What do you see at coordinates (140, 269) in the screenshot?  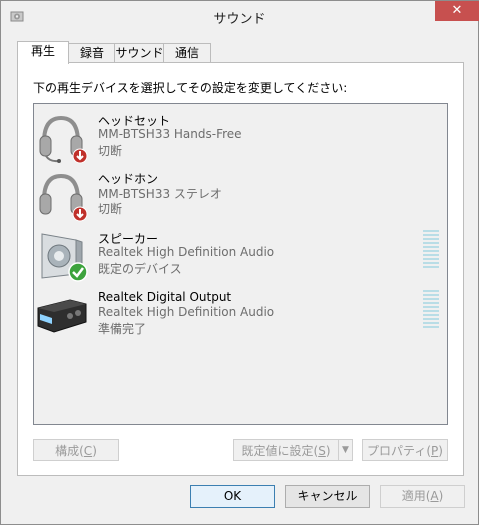 I see `device-status: 既定のデバイス` at bounding box center [140, 269].